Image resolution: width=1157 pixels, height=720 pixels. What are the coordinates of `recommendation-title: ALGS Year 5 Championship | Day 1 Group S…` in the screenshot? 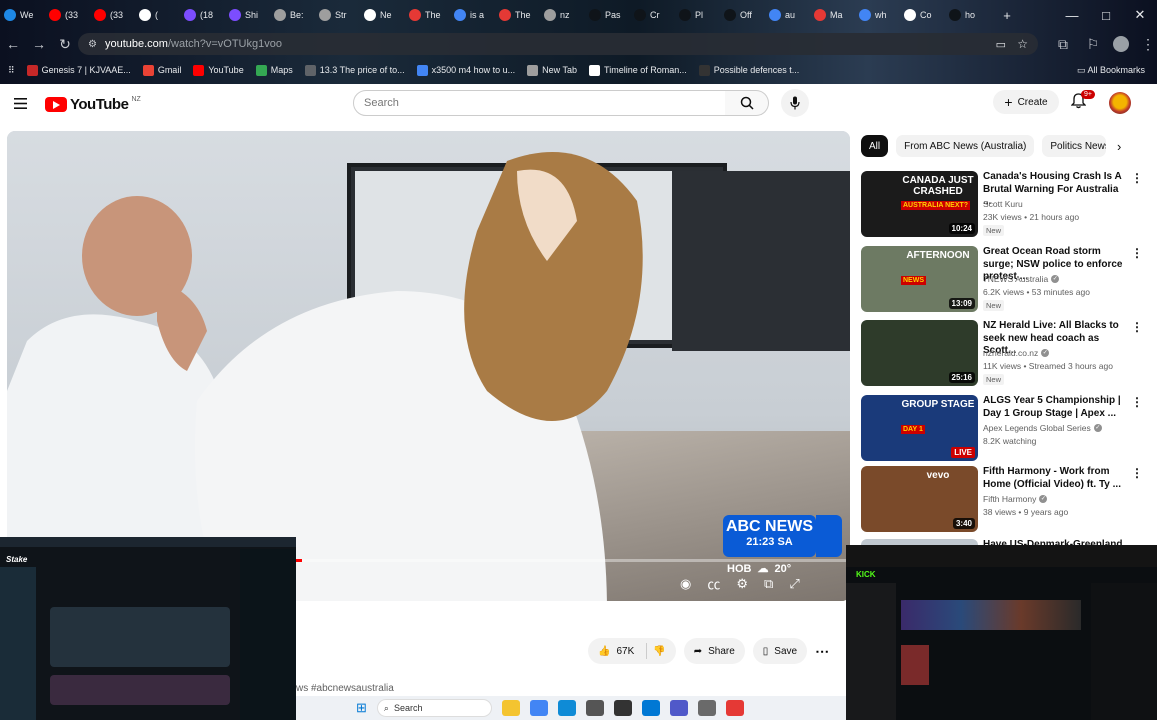 It's located at (1054, 407).